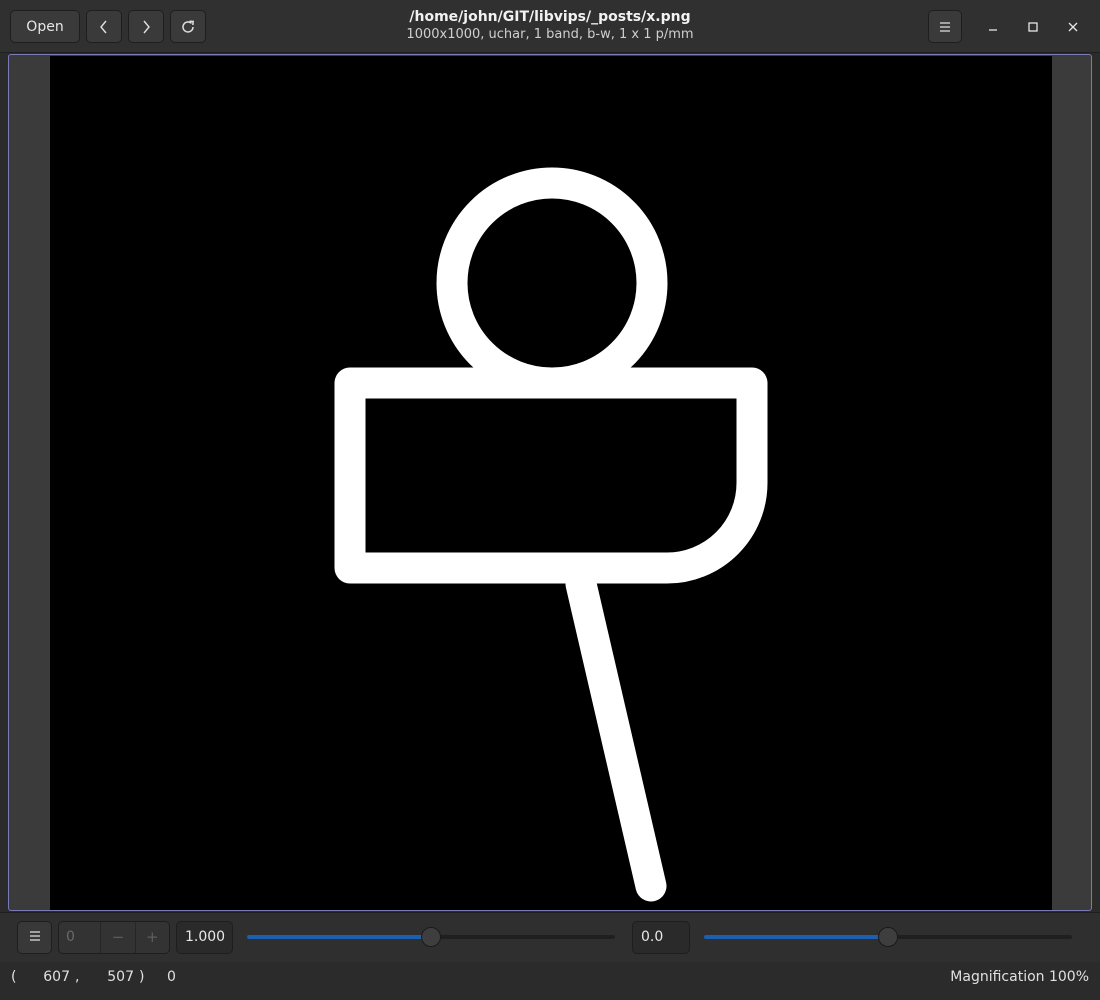 The width and height of the screenshot is (1100, 1000). What do you see at coordinates (171, 977) in the screenshot?
I see `pixel-value: 0` at bounding box center [171, 977].